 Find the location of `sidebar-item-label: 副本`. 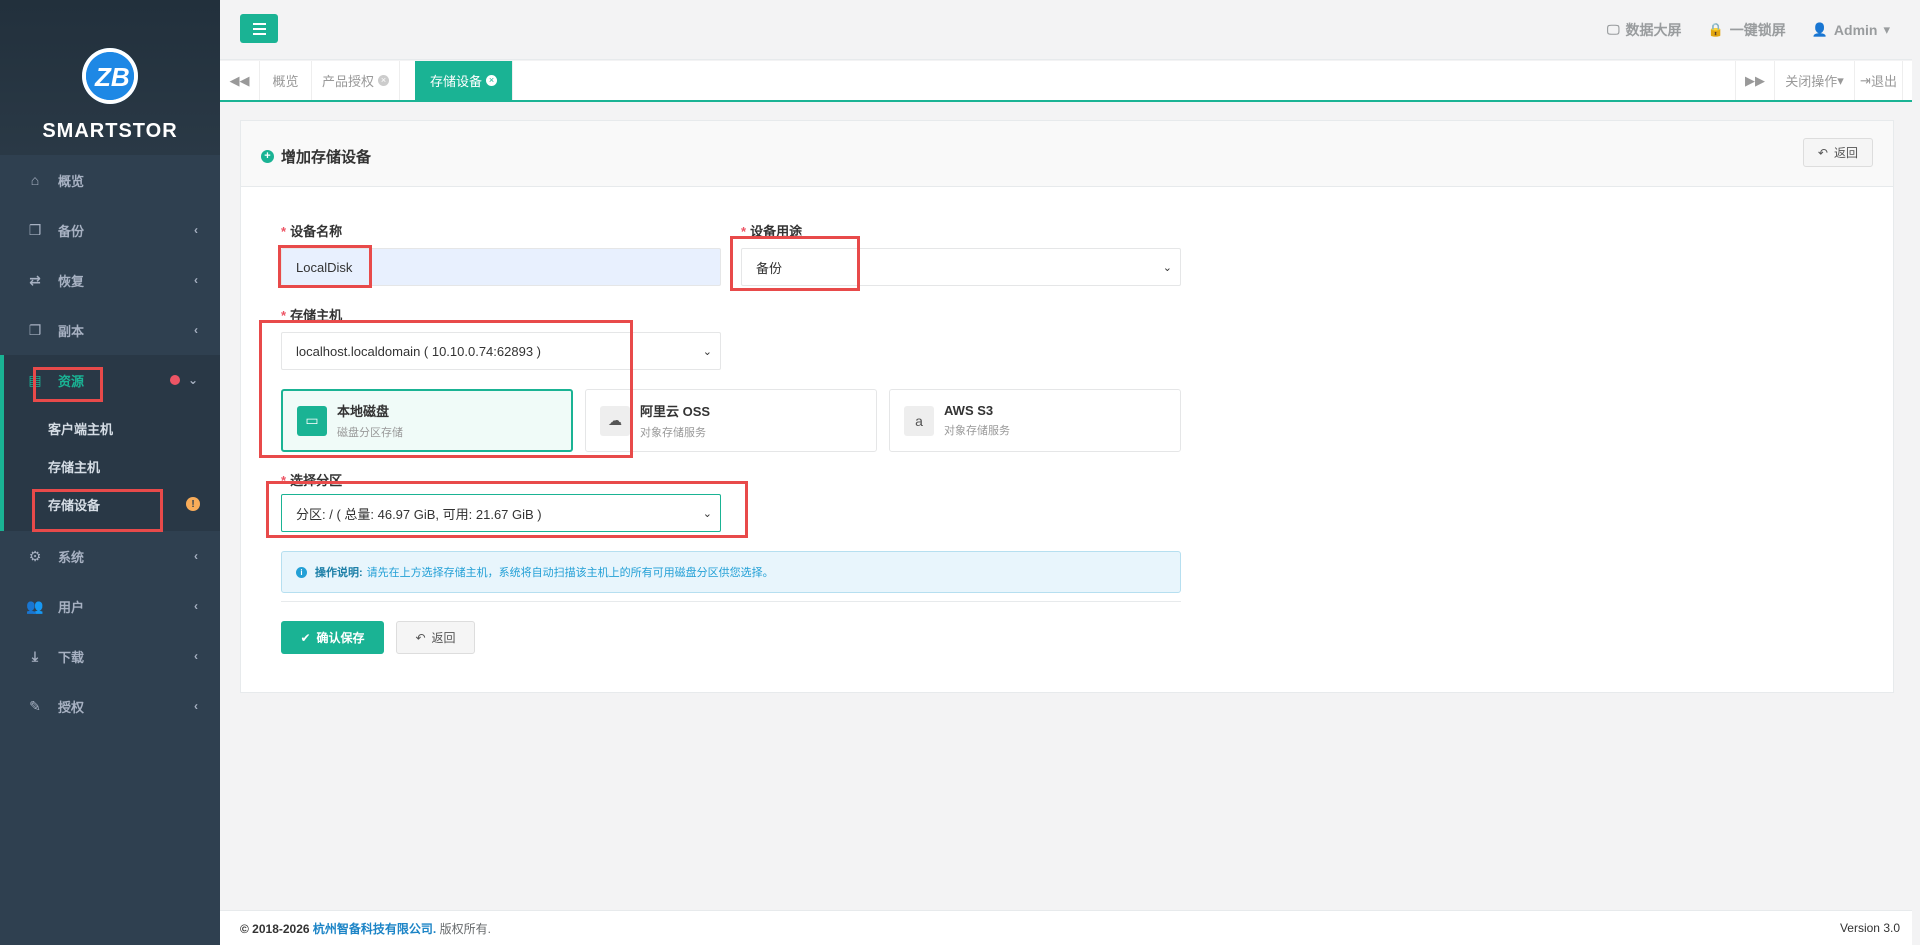

sidebar-item-label: 副本 is located at coordinates (71, 331).